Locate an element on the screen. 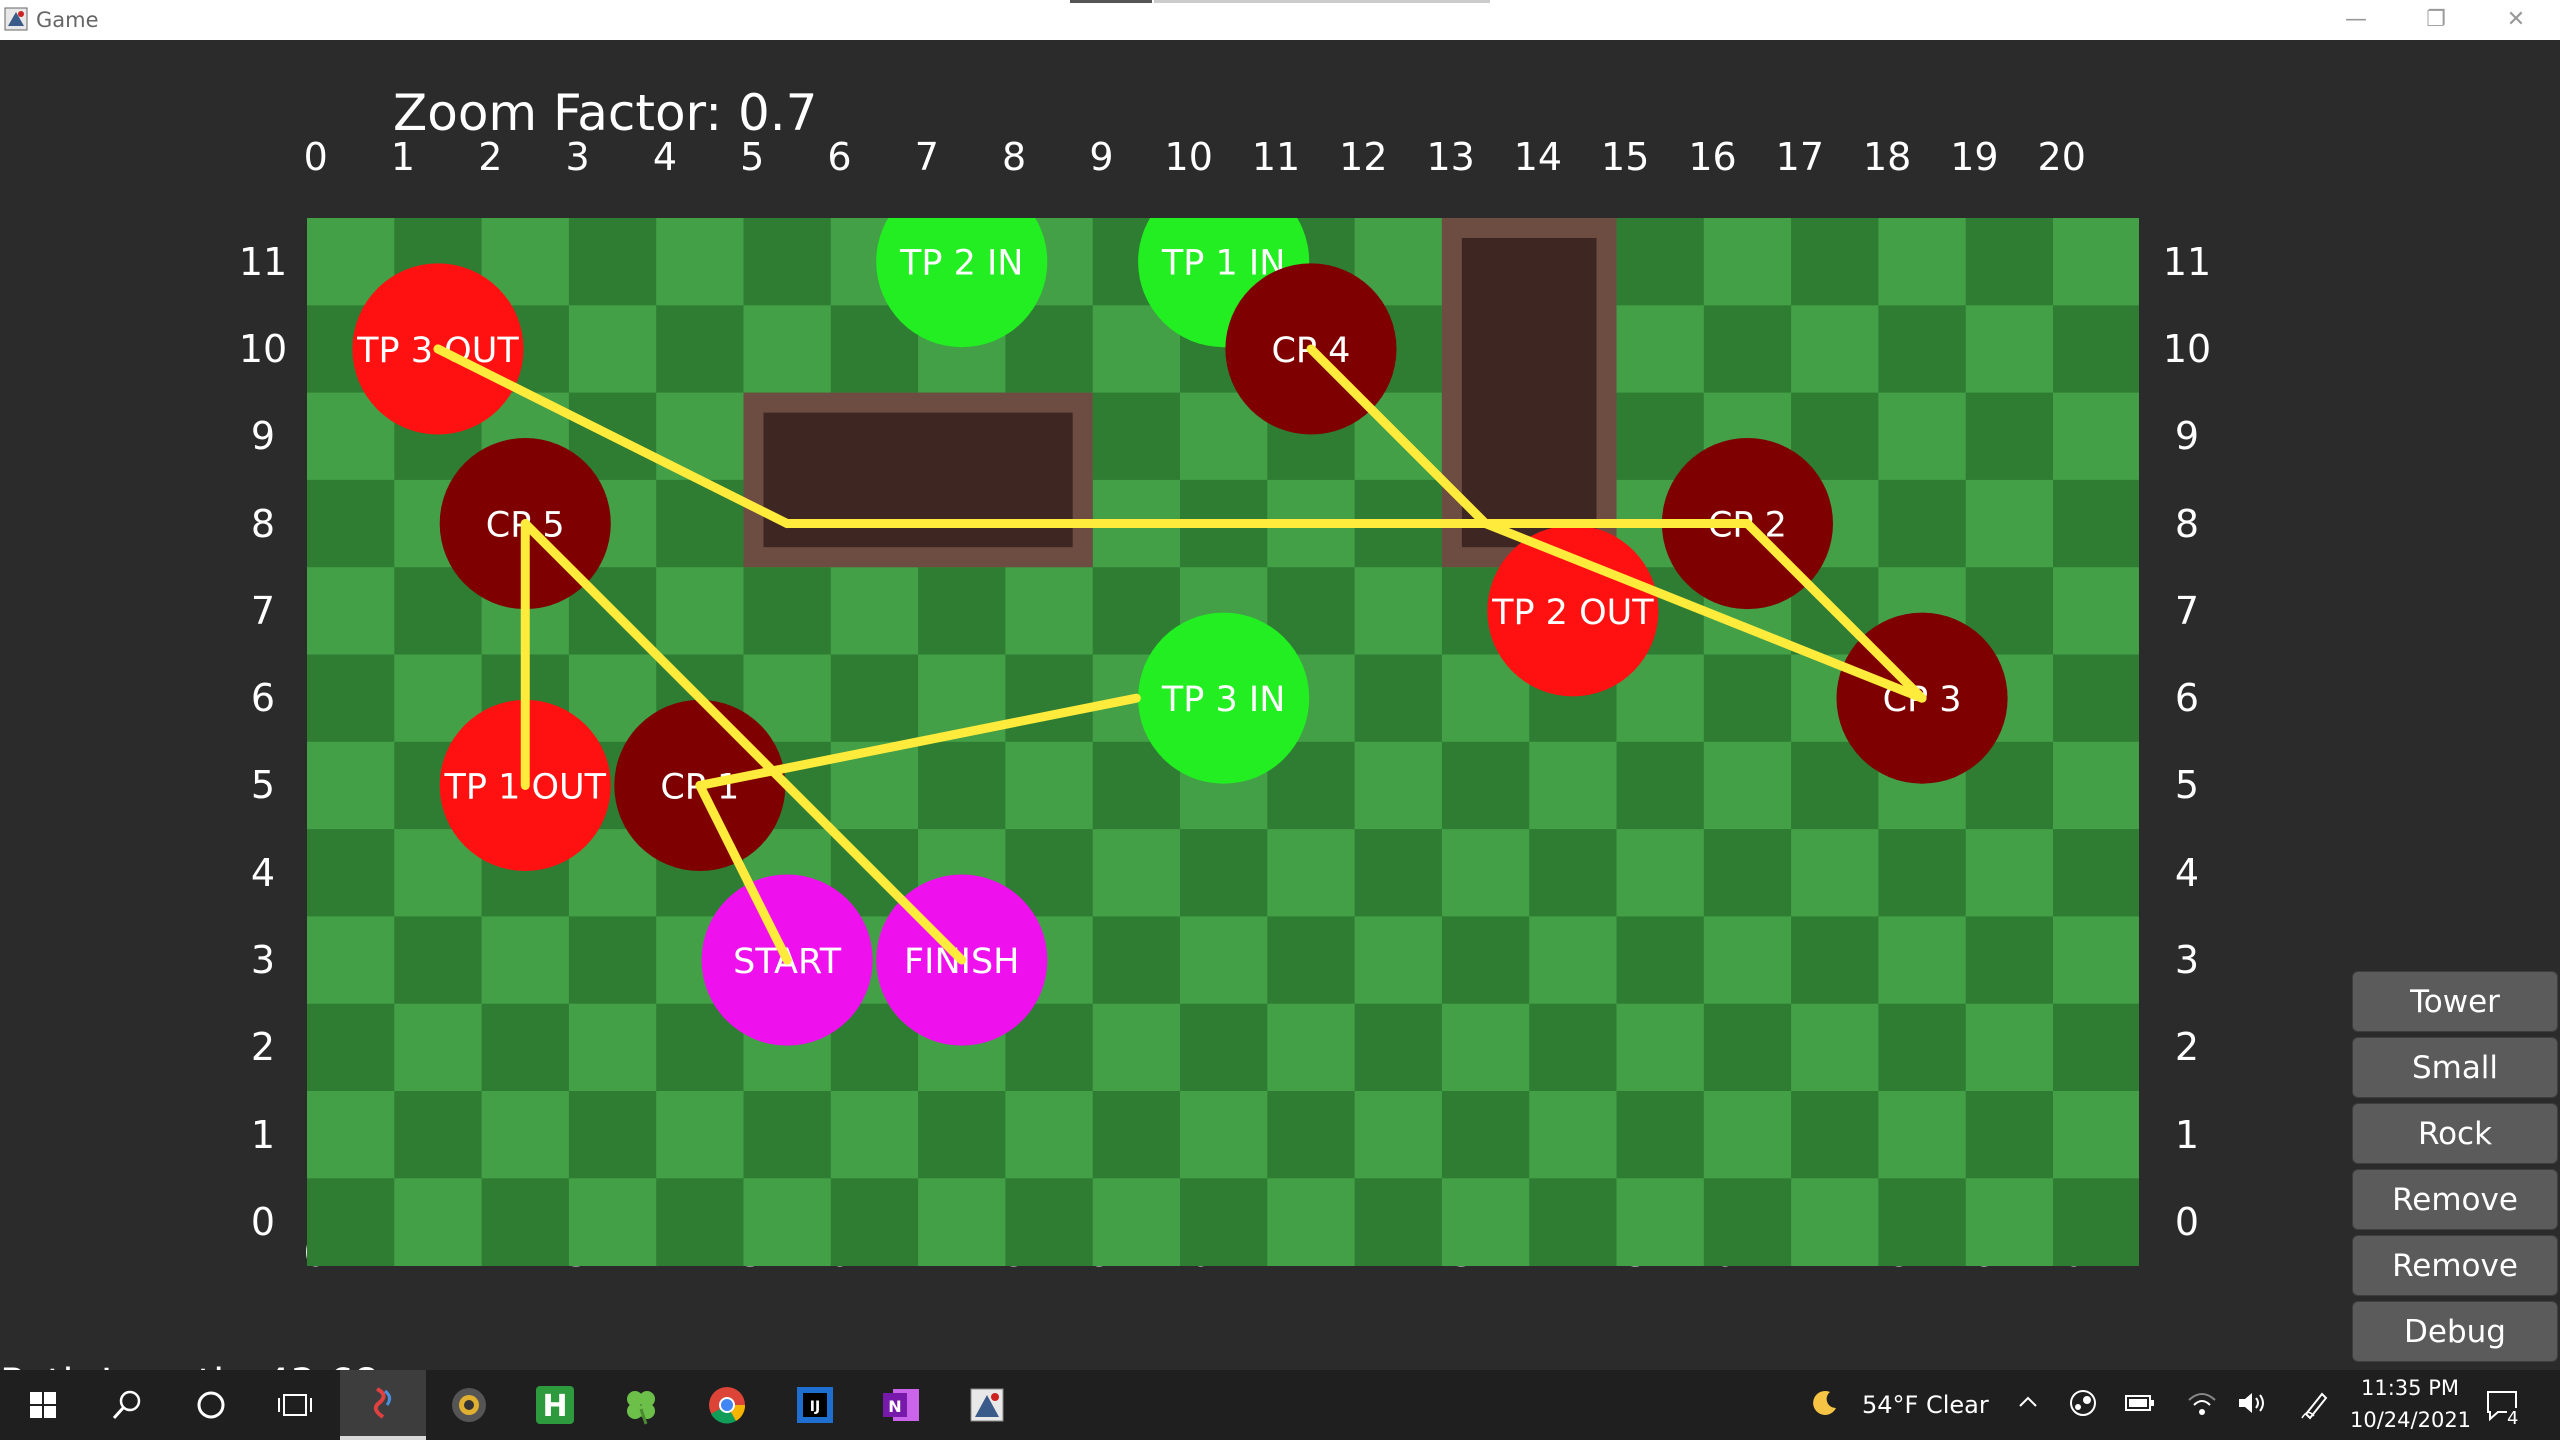 This screenshot has height=1440, width=2560. tower-button: Tower is located at coordinates (2455, 1001).